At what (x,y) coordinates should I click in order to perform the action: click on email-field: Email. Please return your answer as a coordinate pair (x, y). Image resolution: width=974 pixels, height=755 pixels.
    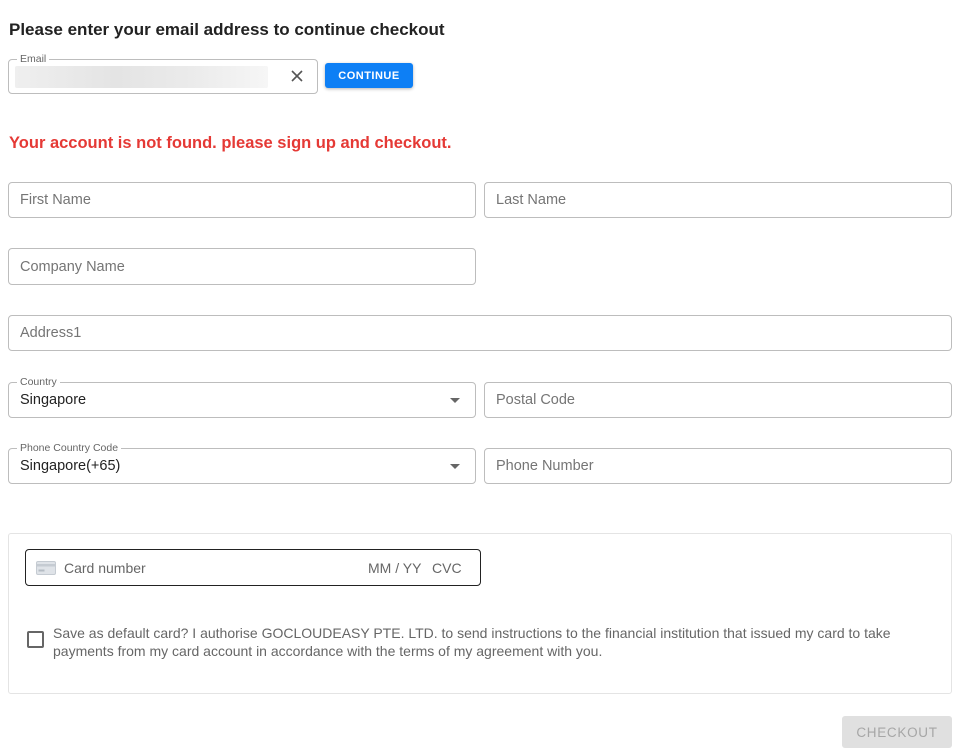
    Looking at the image, I should click on (163, 73).